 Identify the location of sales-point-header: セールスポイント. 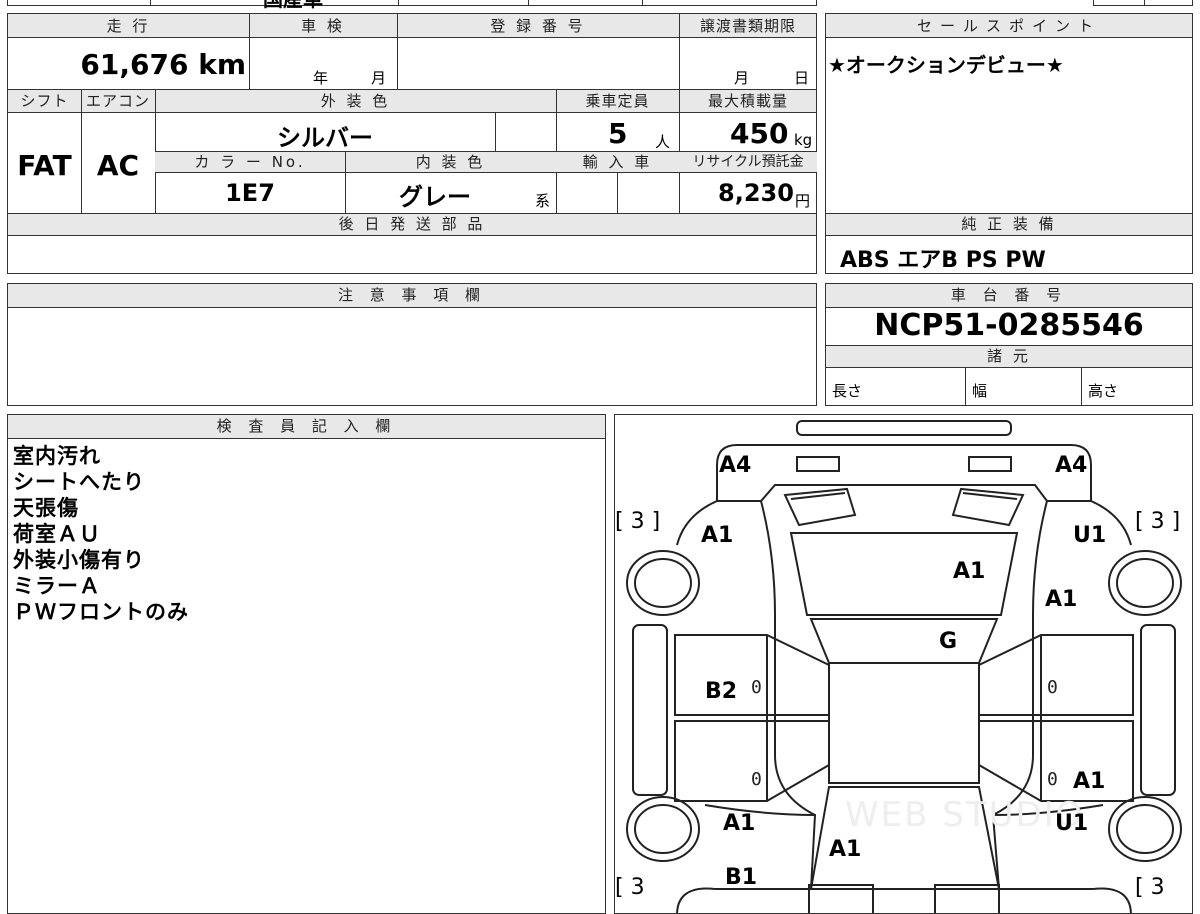
(1008, 26).